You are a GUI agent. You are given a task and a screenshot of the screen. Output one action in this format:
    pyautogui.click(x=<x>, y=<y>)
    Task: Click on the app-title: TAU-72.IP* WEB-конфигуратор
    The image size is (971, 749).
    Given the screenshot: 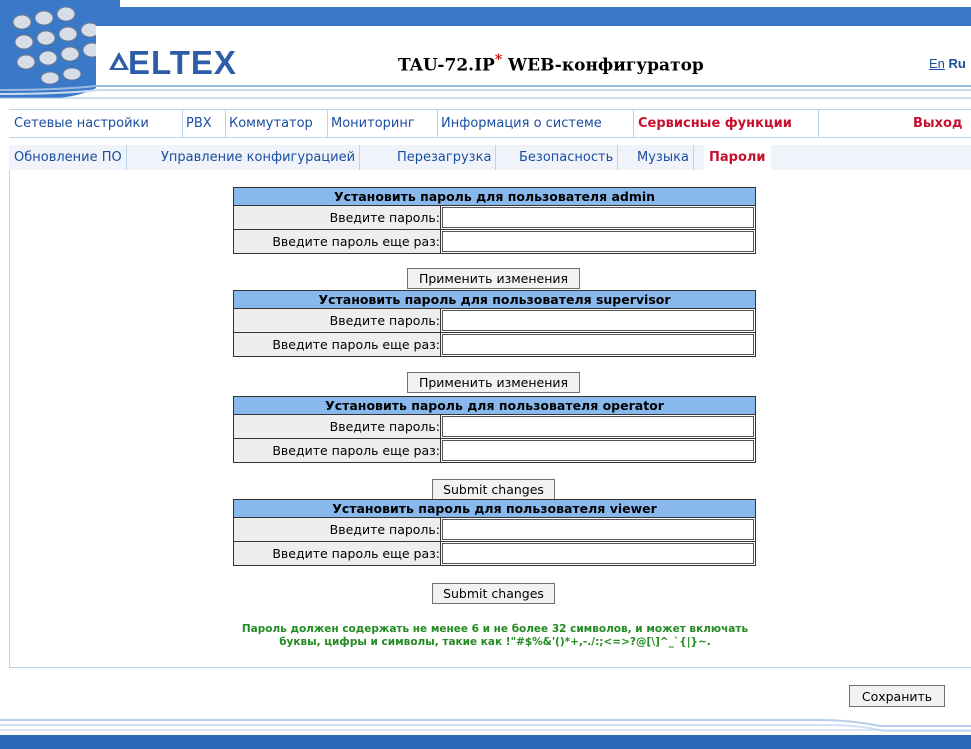 What is the action you would take?
    pyautogui.click(x=551, y=64)
    